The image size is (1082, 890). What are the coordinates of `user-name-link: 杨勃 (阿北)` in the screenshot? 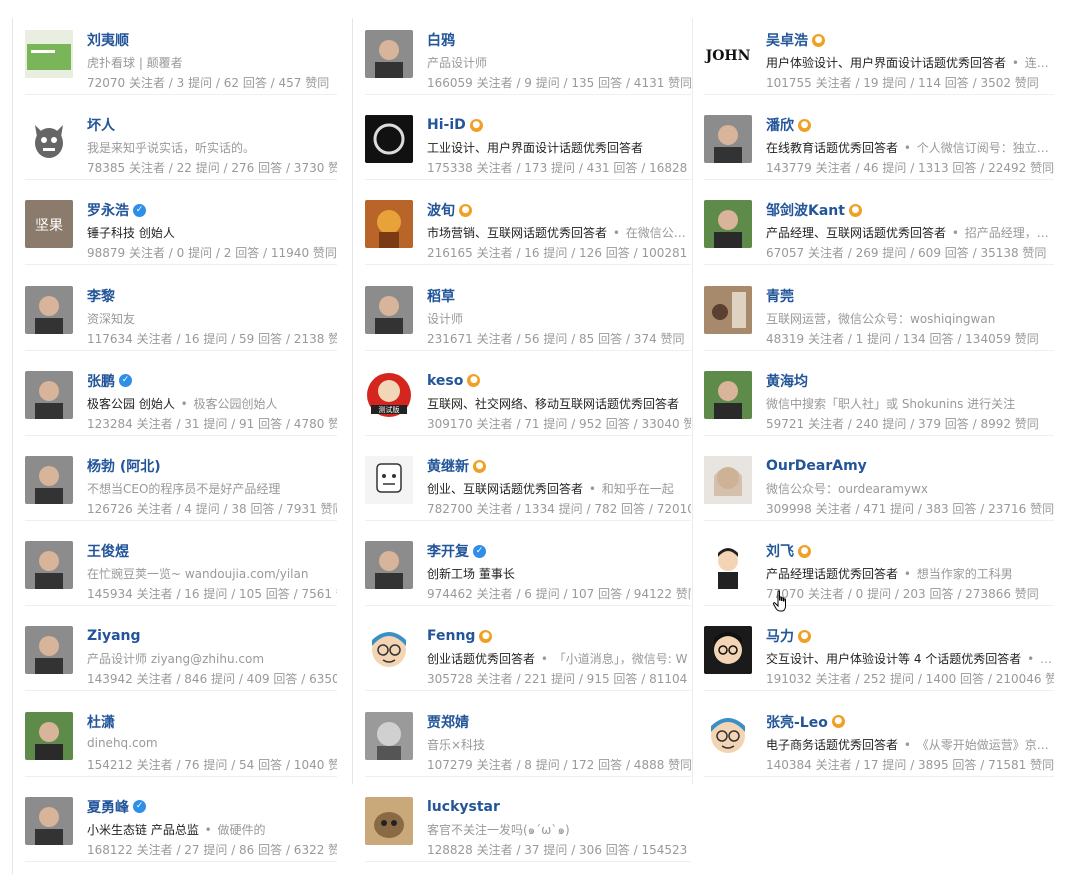 It's located at (124, 466).